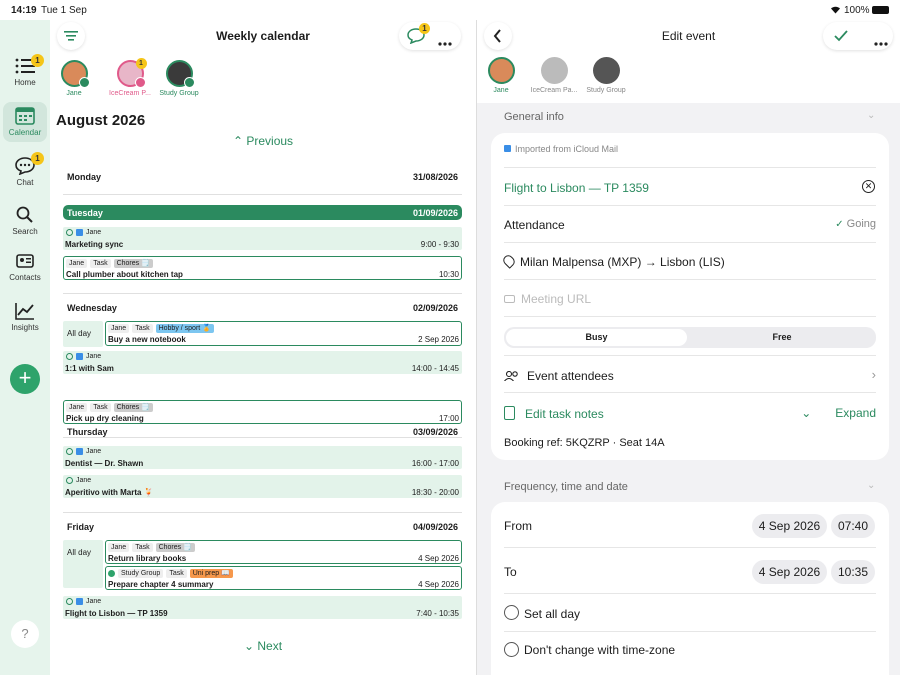  I want to click on meeting-url-input: Meeting URL, so click(690, 299).